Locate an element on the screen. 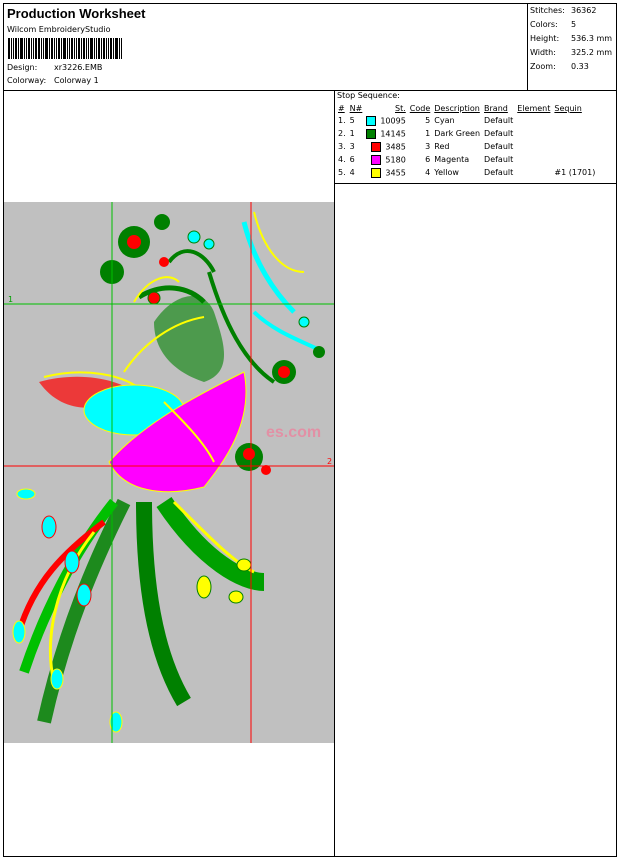  stitch-count: 10095 is located at coordinates (385, 120).